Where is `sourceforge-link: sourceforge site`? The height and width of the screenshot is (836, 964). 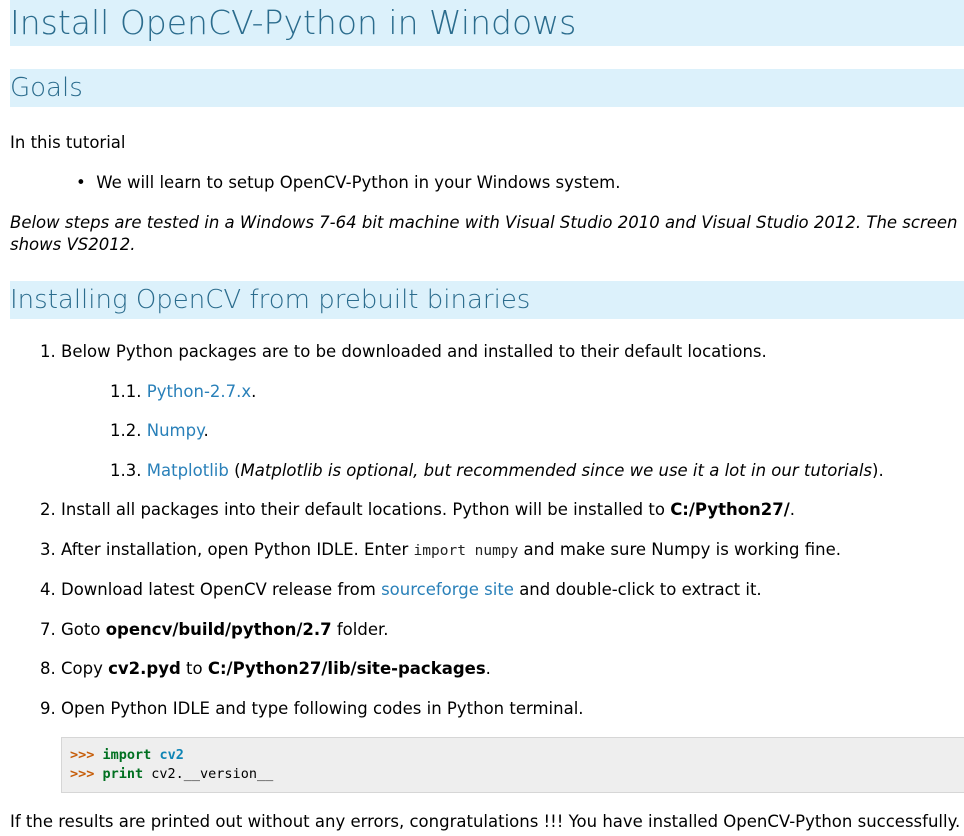 sourceforge-link: sourceforge site is located at coordinates (447, 589).